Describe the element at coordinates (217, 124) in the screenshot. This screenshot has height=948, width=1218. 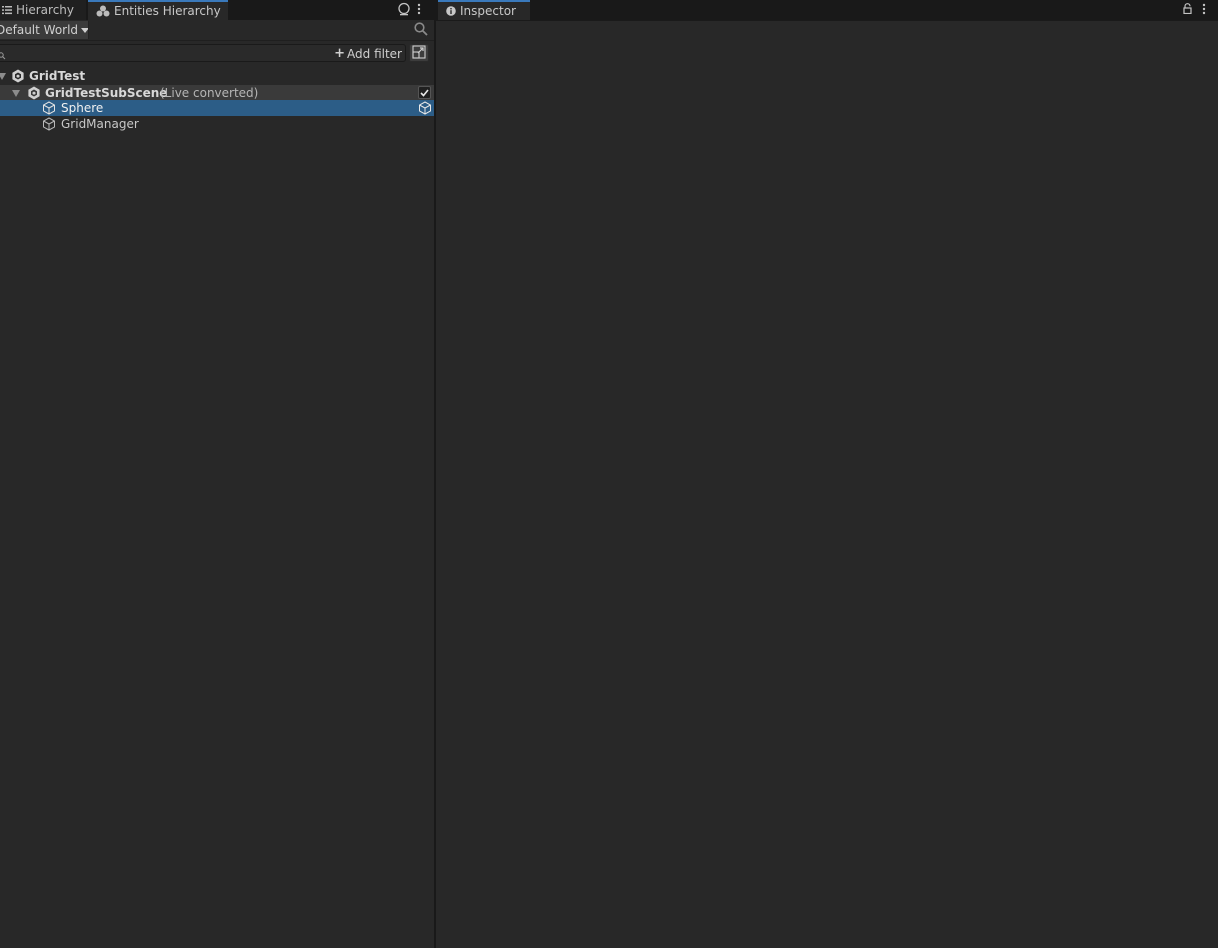
I see `tree-row-entity: GridManager` at that location.